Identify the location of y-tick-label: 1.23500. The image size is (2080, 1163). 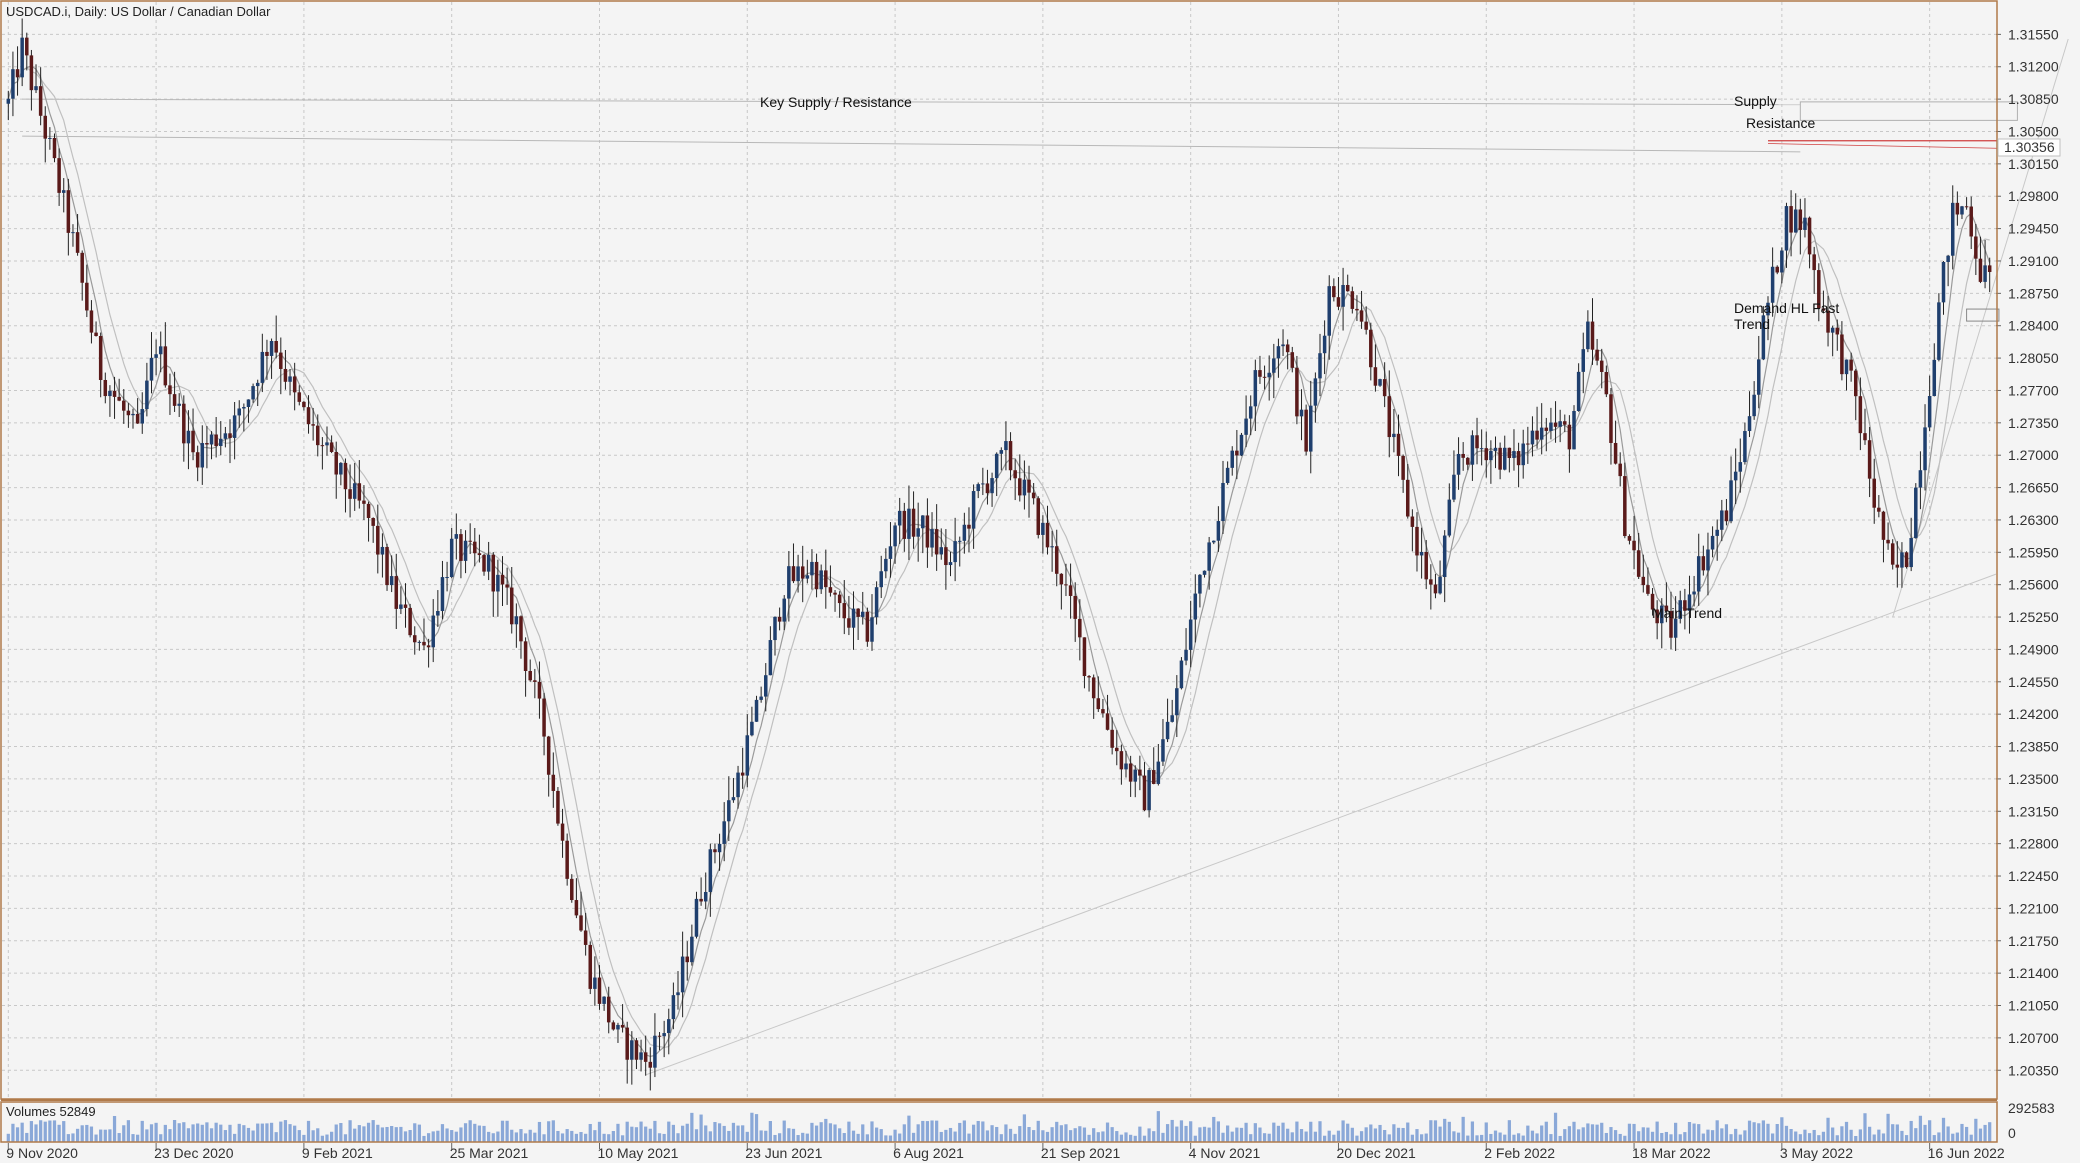
(2033, 779).